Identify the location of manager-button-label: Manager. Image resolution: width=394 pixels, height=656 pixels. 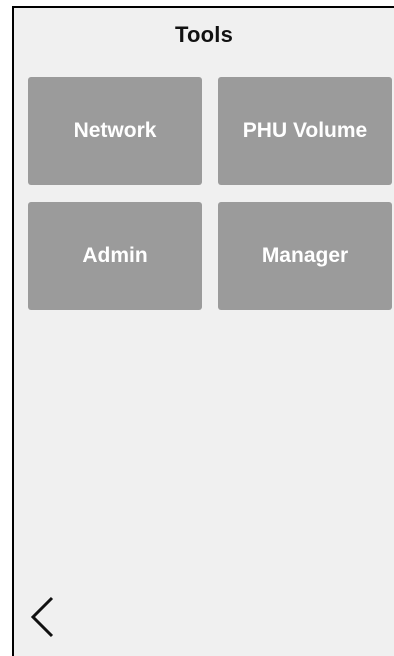
(305, 255).